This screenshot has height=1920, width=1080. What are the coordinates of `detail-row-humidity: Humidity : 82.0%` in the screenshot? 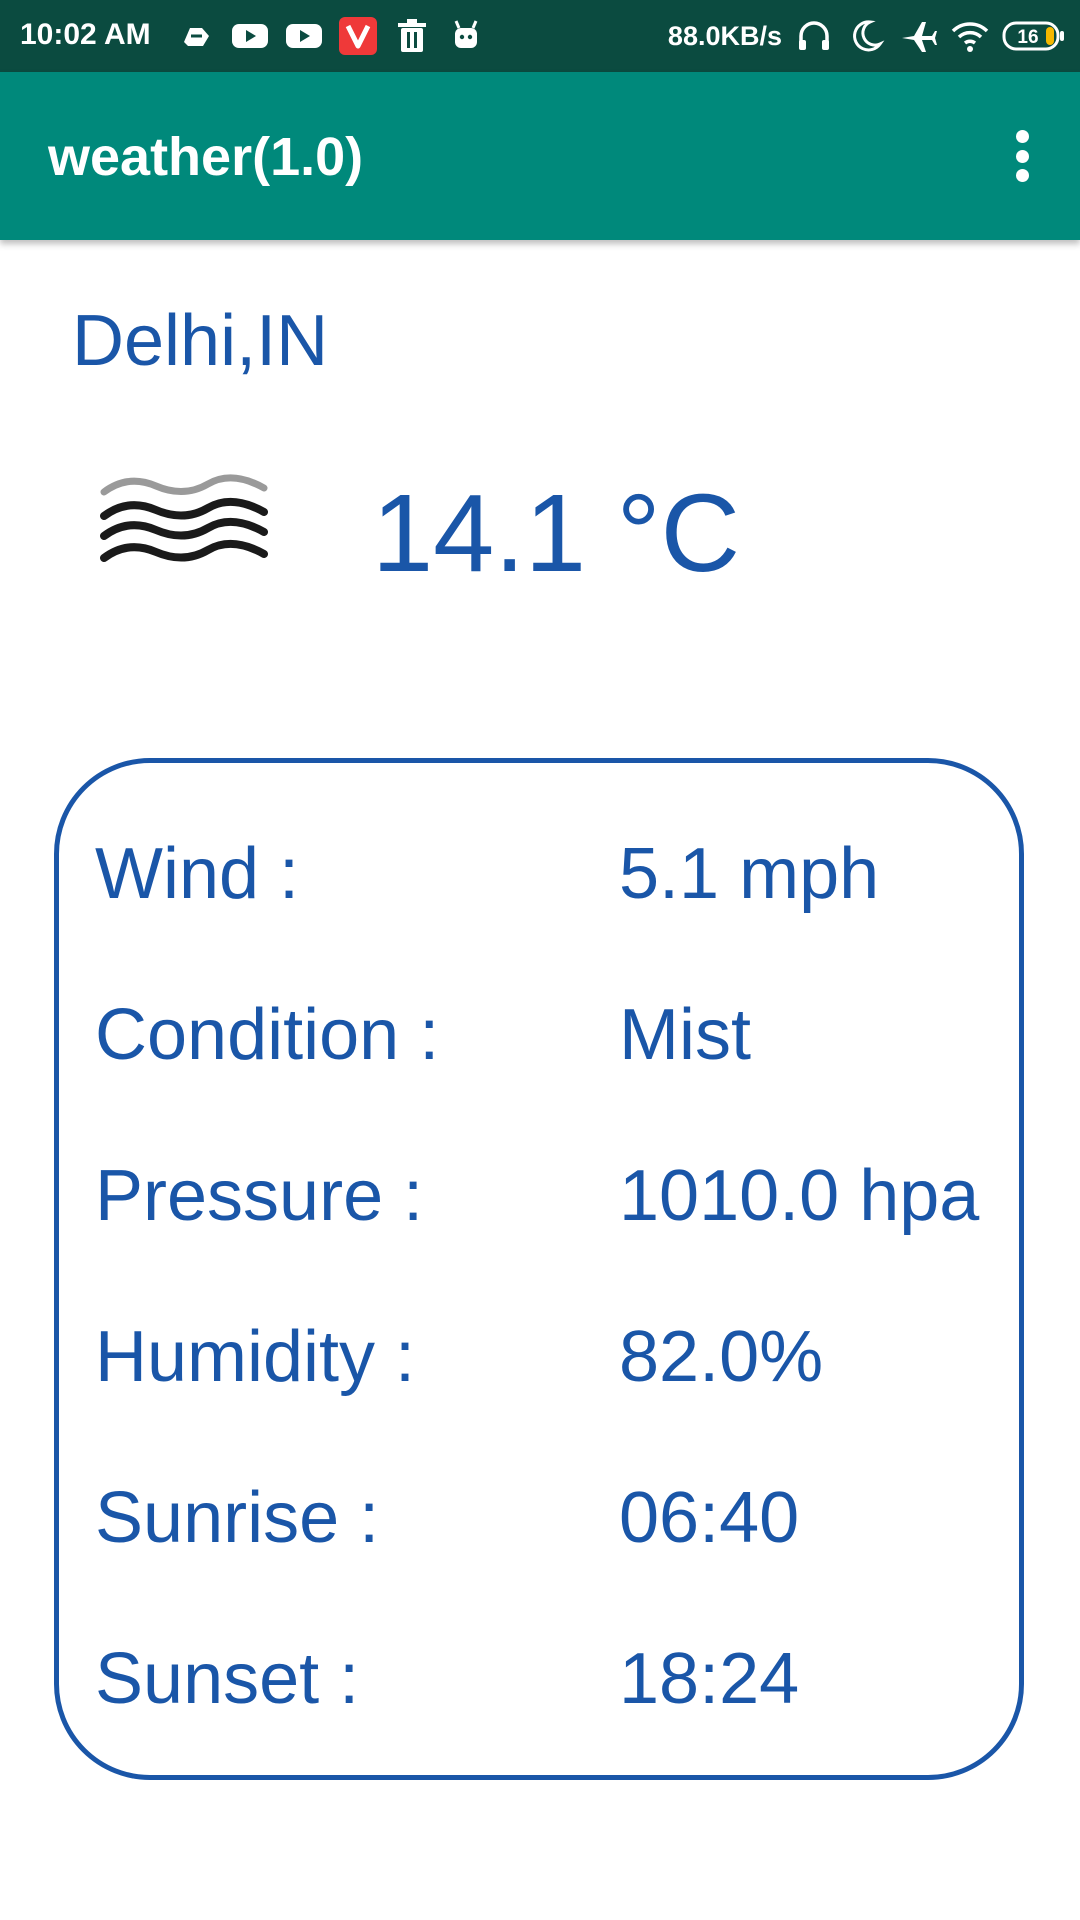 It's located at (539, 1366).